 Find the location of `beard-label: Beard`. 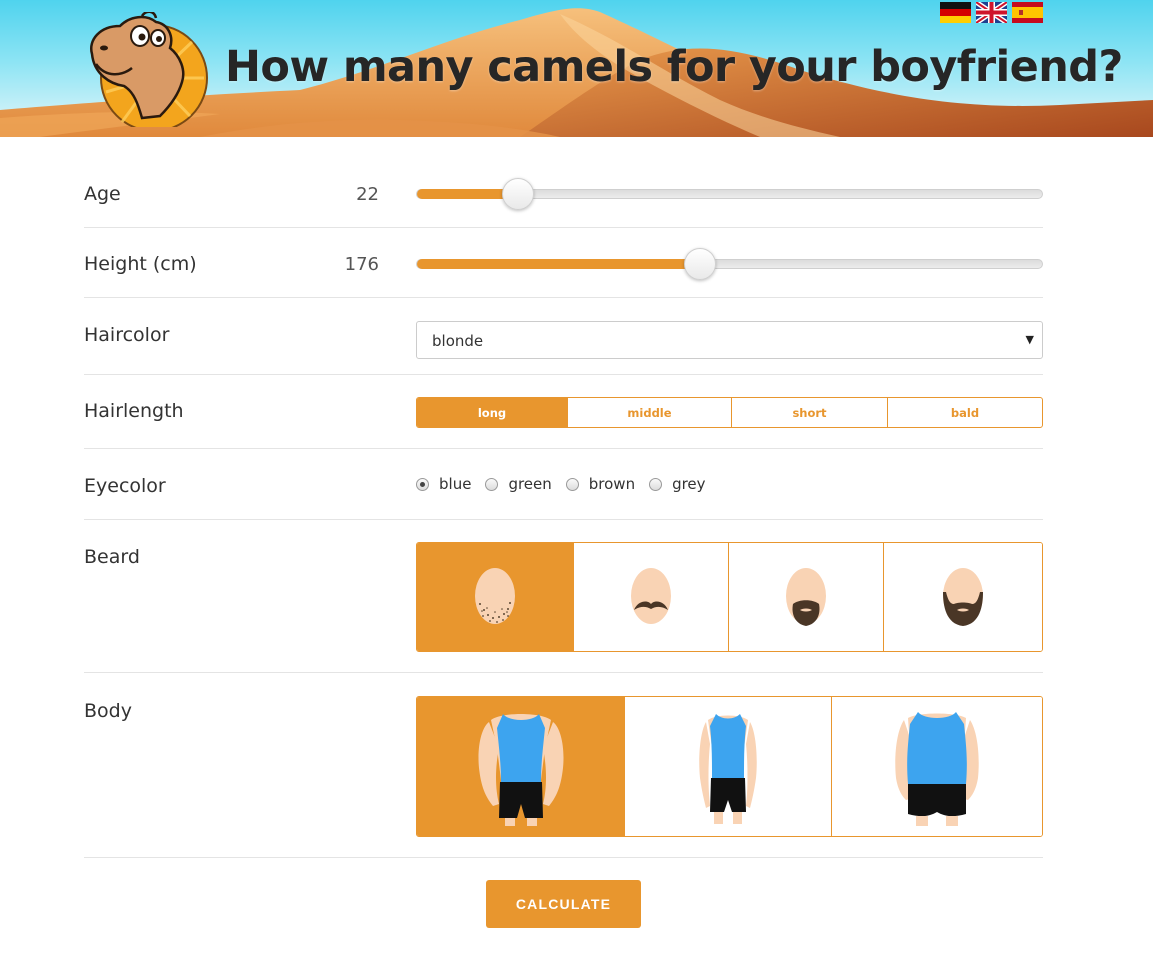

beard-label: Beard is located at coordinates (112, 557).